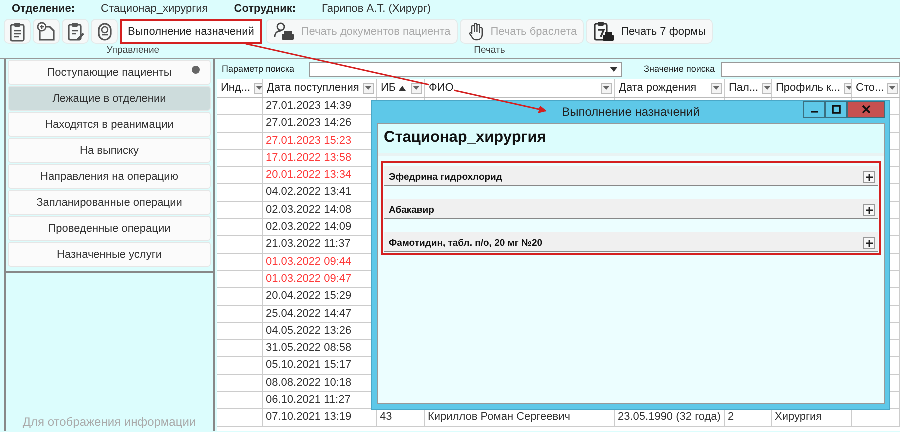 The width and height of the screenshot is (900, 432). I want to click on search-param-dropdown, so click(465, 69).